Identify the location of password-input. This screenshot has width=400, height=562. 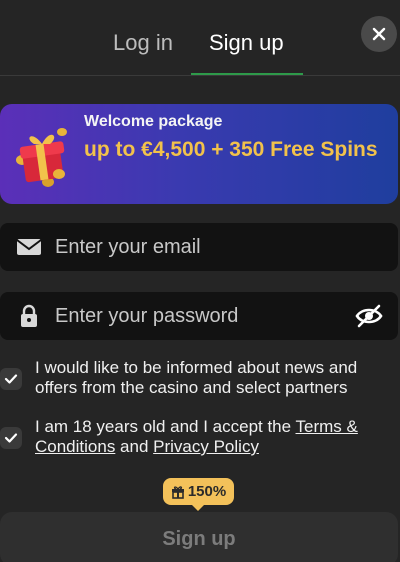
(200, 316).